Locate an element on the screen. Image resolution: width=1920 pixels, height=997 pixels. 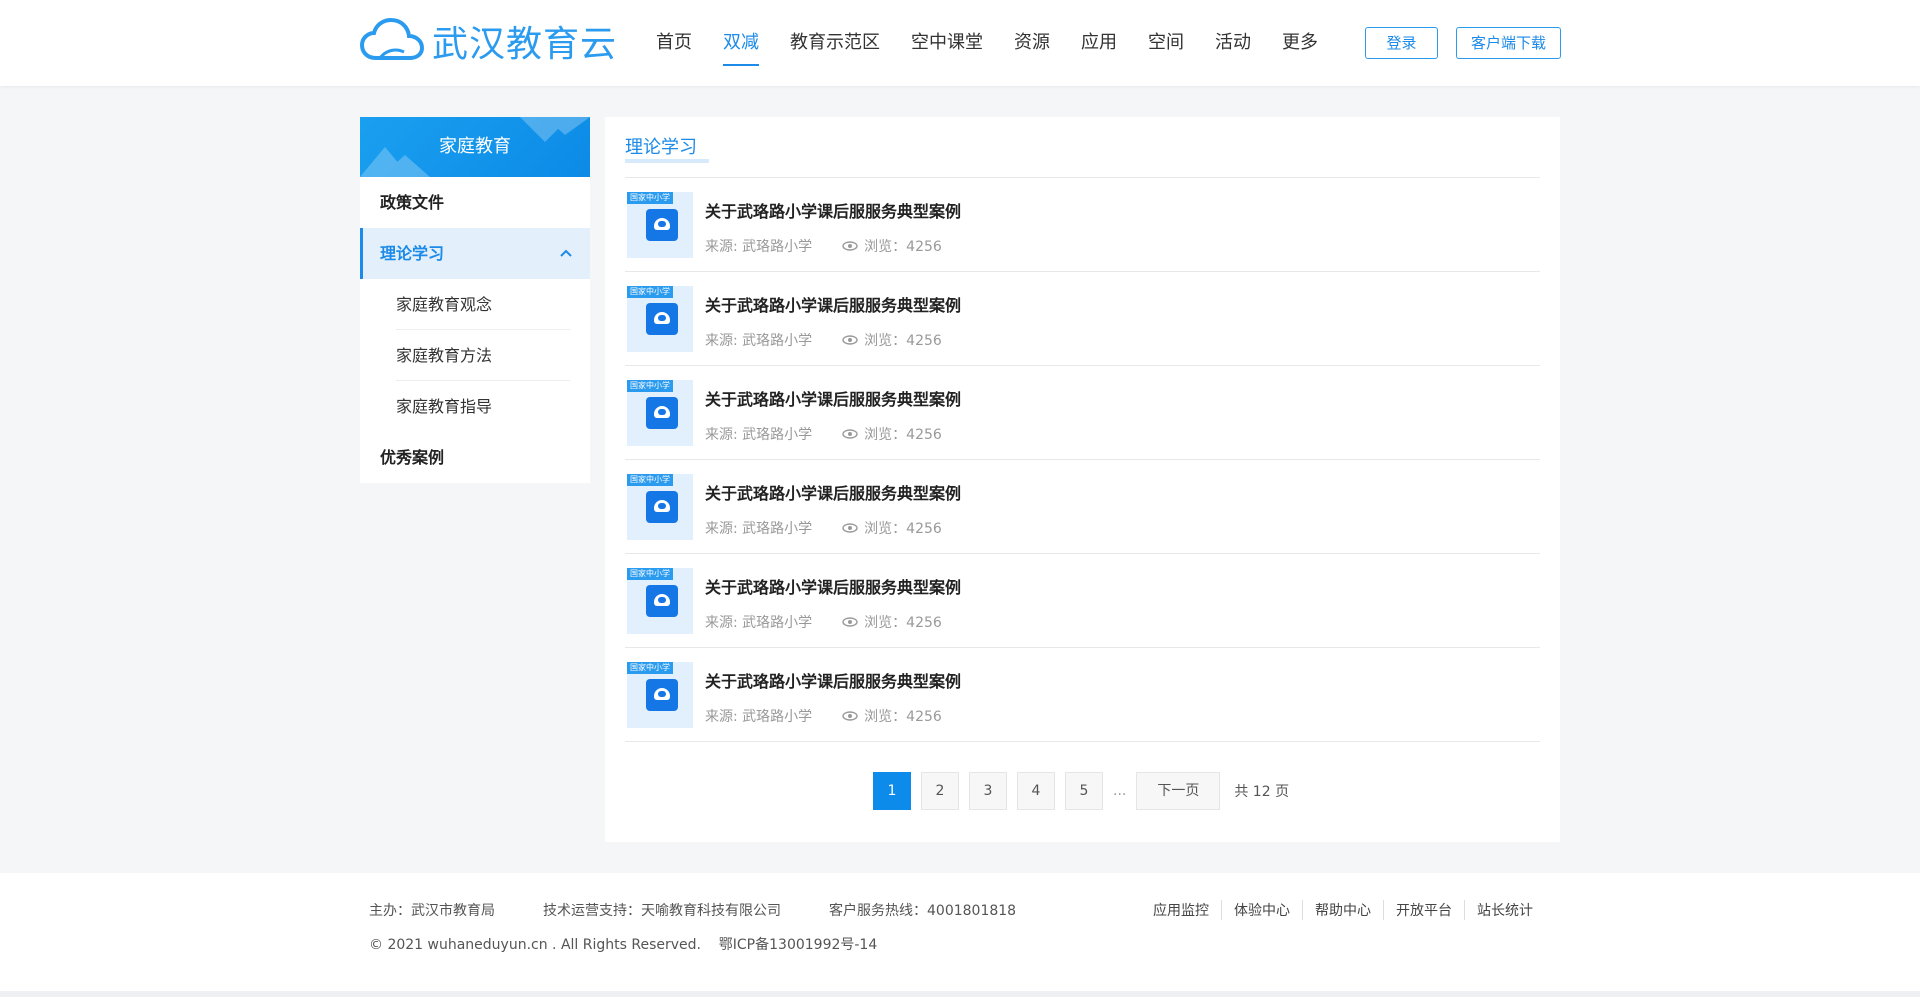
login-button: 登录 is located at coordinates (1401, 43).